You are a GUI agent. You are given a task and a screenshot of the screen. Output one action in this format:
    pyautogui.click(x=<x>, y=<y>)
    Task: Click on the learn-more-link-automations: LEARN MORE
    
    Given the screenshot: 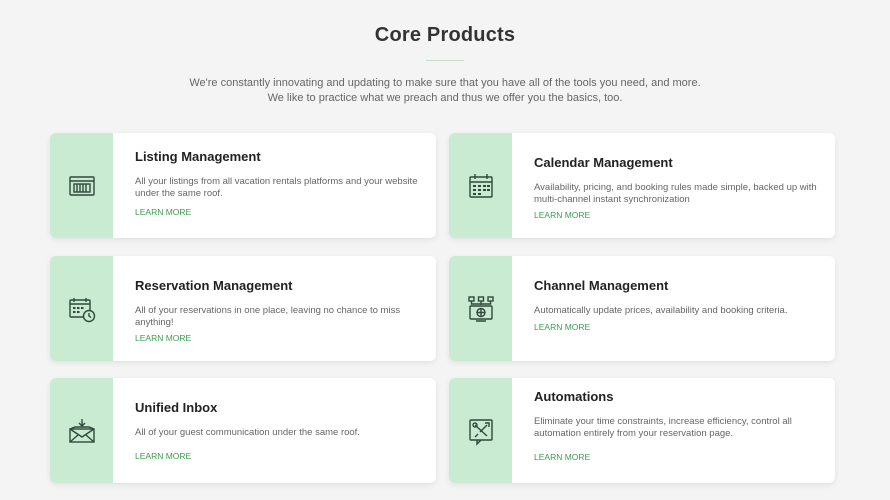 What is the action you would take?
    pyautogui.click(x=562, y=457)
    